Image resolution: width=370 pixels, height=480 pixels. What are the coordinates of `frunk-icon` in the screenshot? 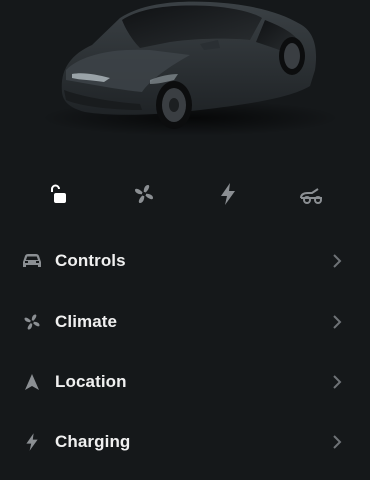 It's located at (311, 196).